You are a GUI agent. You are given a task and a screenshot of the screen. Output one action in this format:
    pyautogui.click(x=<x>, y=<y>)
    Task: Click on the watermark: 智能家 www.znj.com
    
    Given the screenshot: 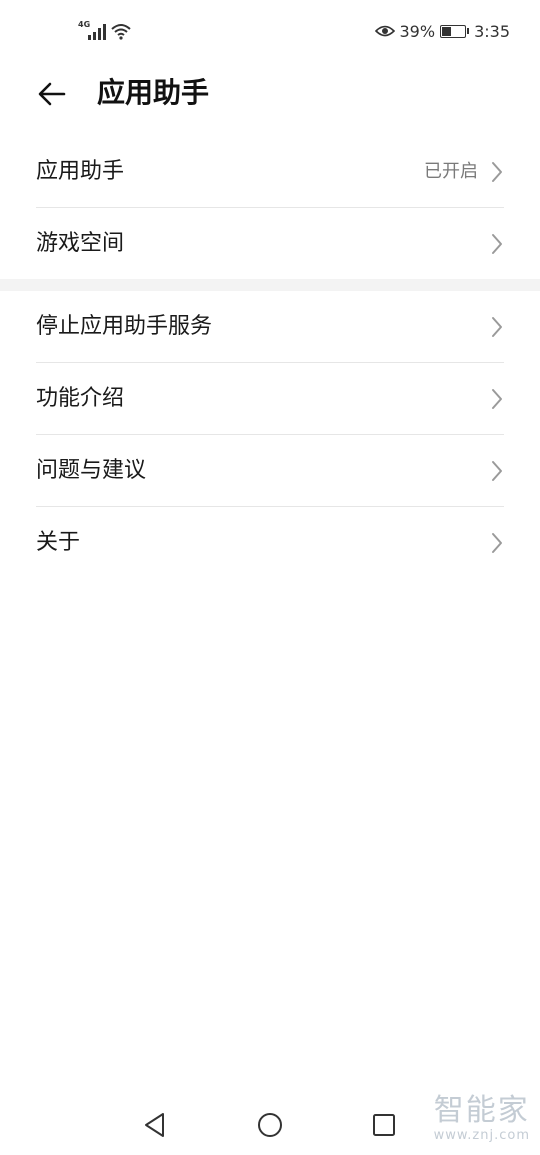 What is the action you would take?
    pyautogui.click(x=481, y=1118)
    